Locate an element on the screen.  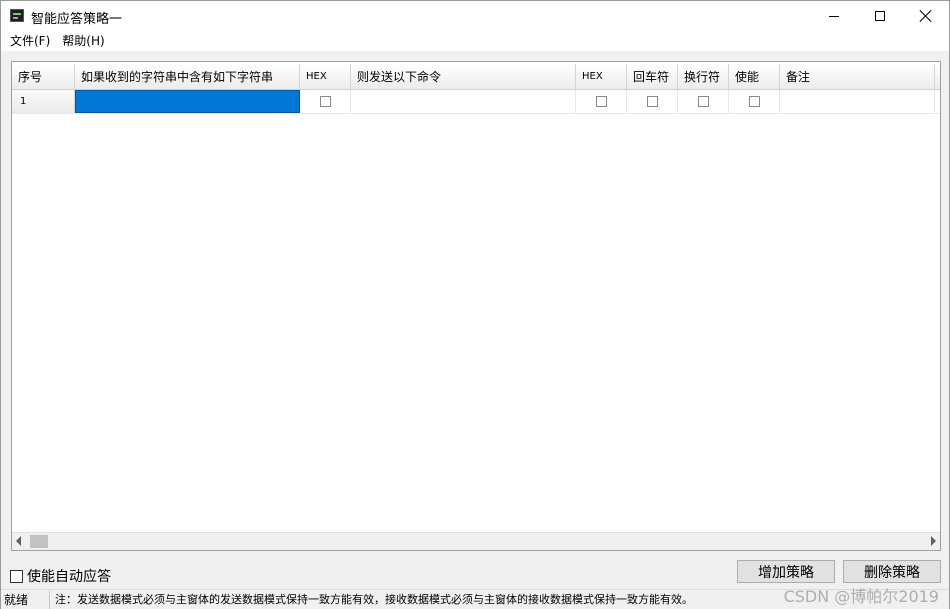
auto-reply-label: 使能自动应答 is located at coordinates (69, 577).